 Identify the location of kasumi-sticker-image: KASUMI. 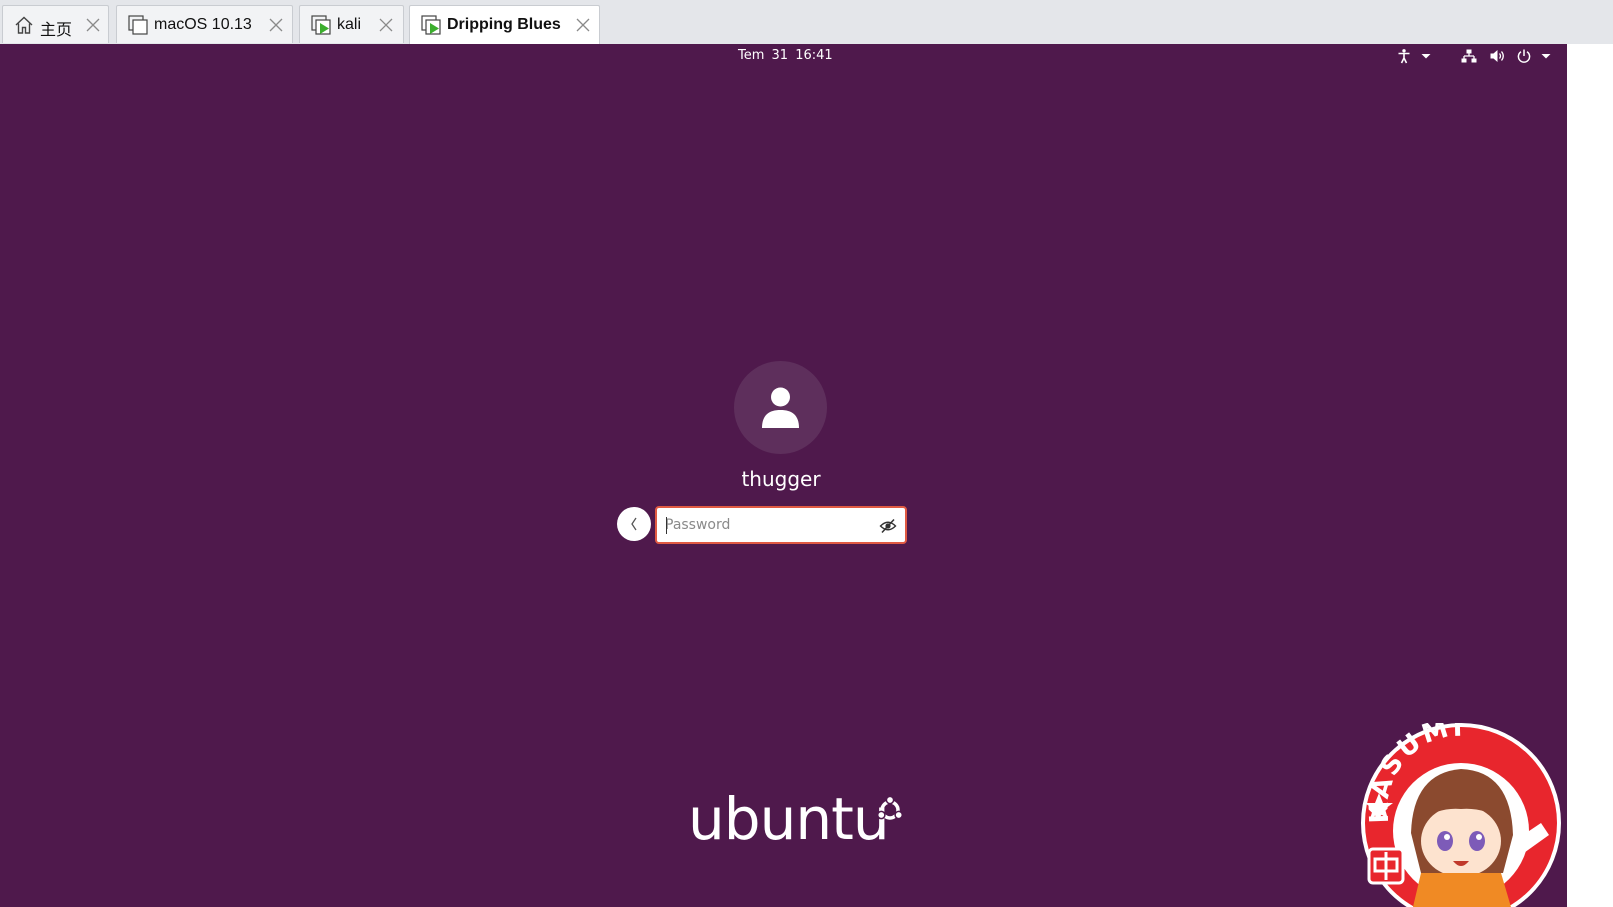
(1461, 815).